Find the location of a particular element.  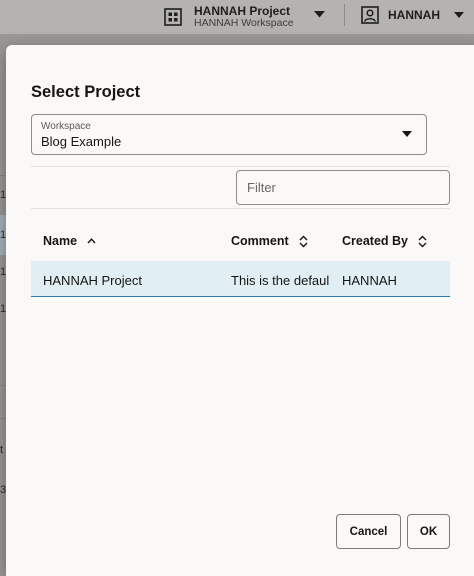

project-name: HANNAH Project is located at coordinates (242, 11).